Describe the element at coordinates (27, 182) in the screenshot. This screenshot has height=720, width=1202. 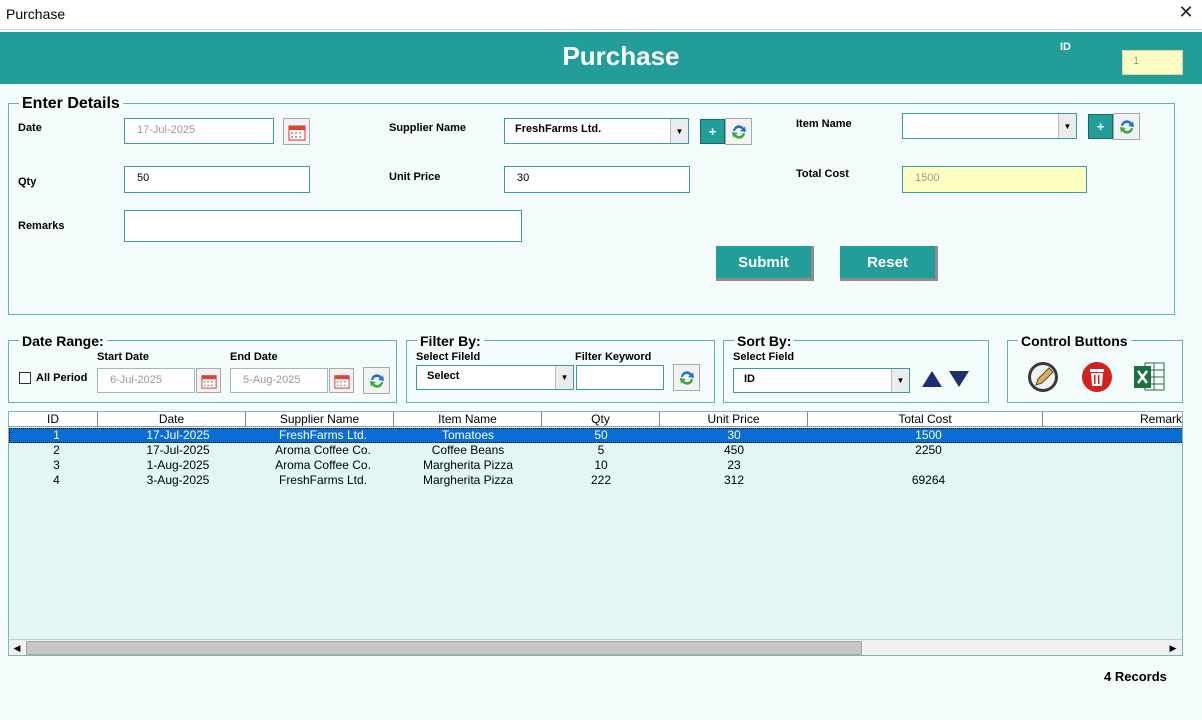
I see `qty-label: Qty` at that location.